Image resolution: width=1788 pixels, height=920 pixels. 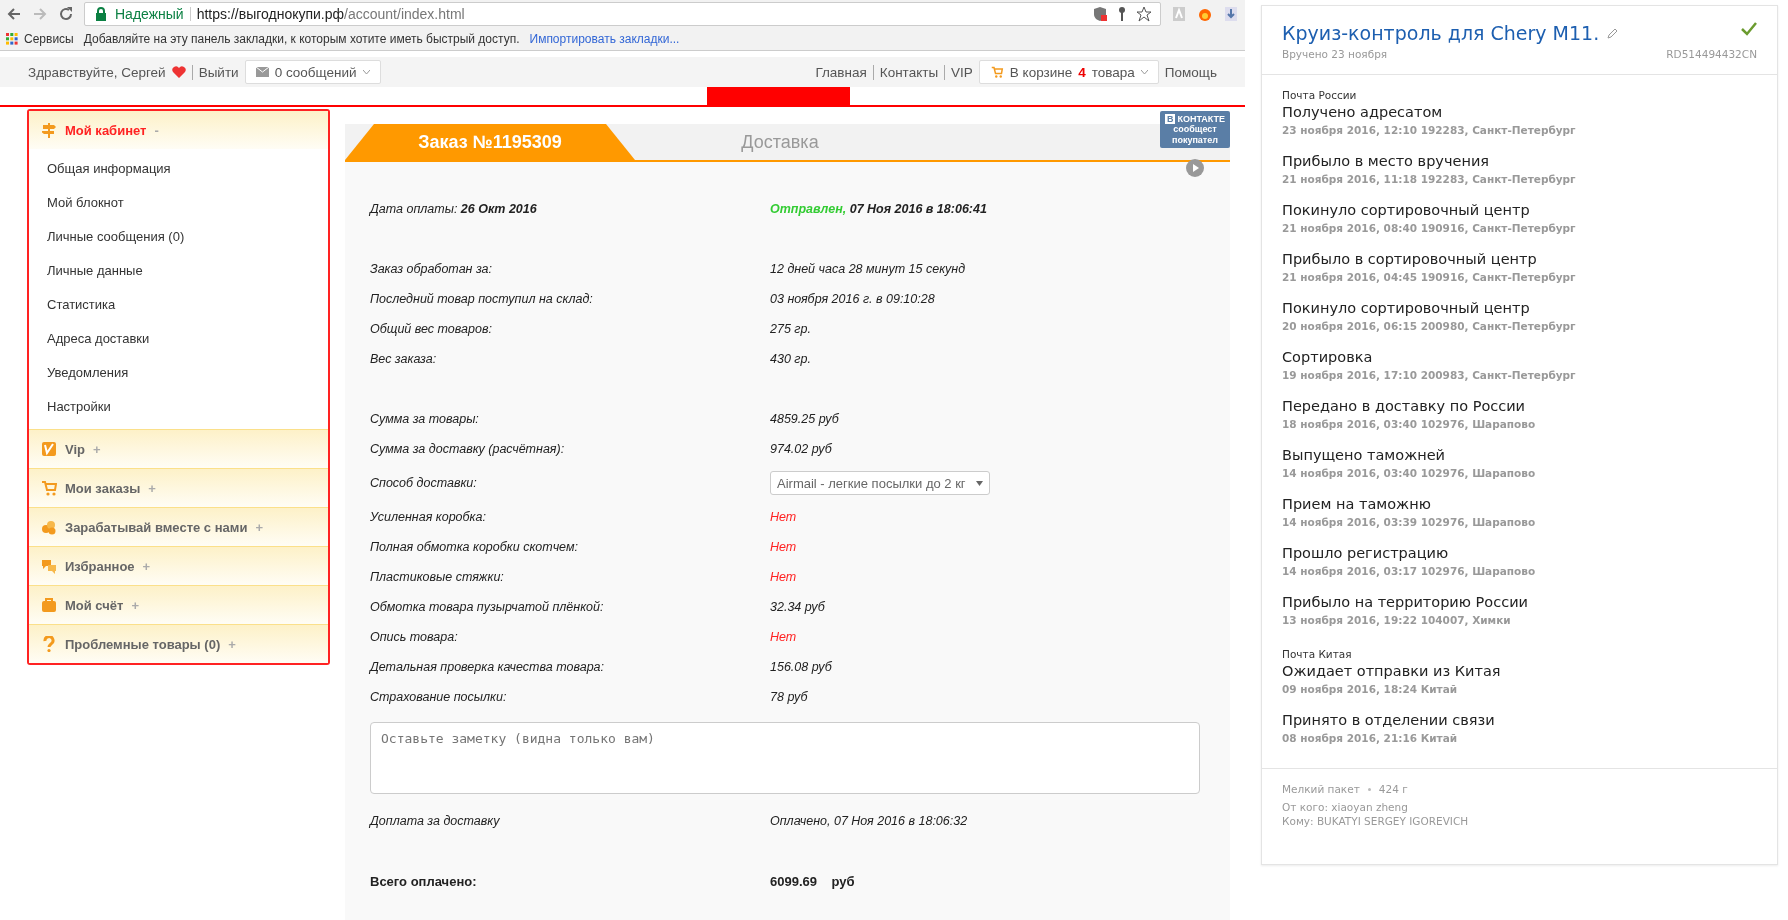 I want to click on field-value: 156.08 руб, so click(x=801, y=667).